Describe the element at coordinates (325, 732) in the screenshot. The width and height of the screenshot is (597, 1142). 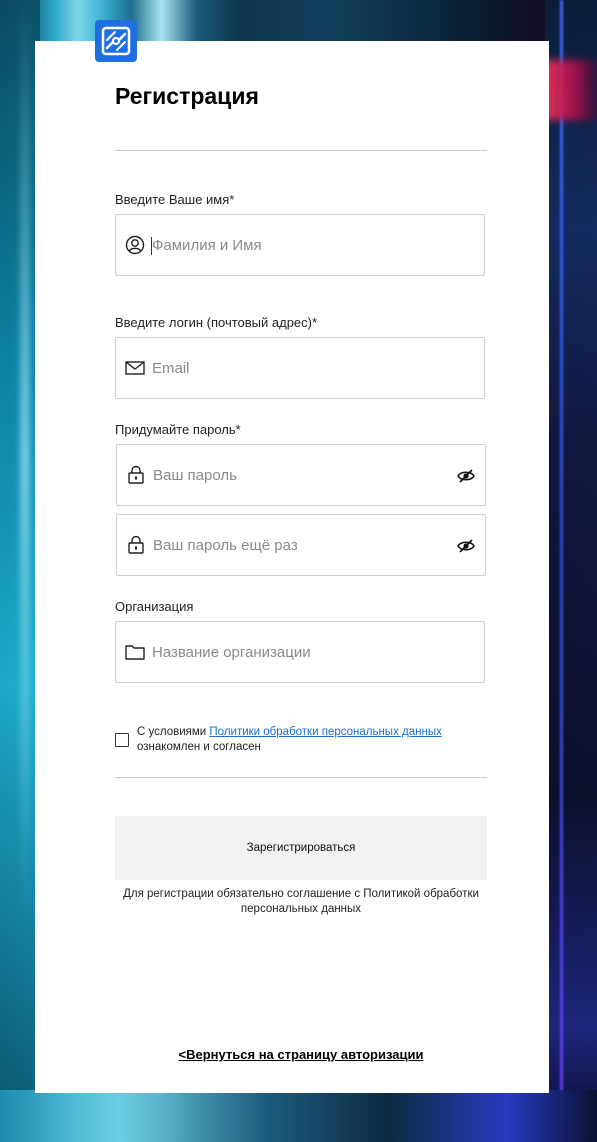
I see `privacy-policy-link: Политики обработки персональных данных` at that location.